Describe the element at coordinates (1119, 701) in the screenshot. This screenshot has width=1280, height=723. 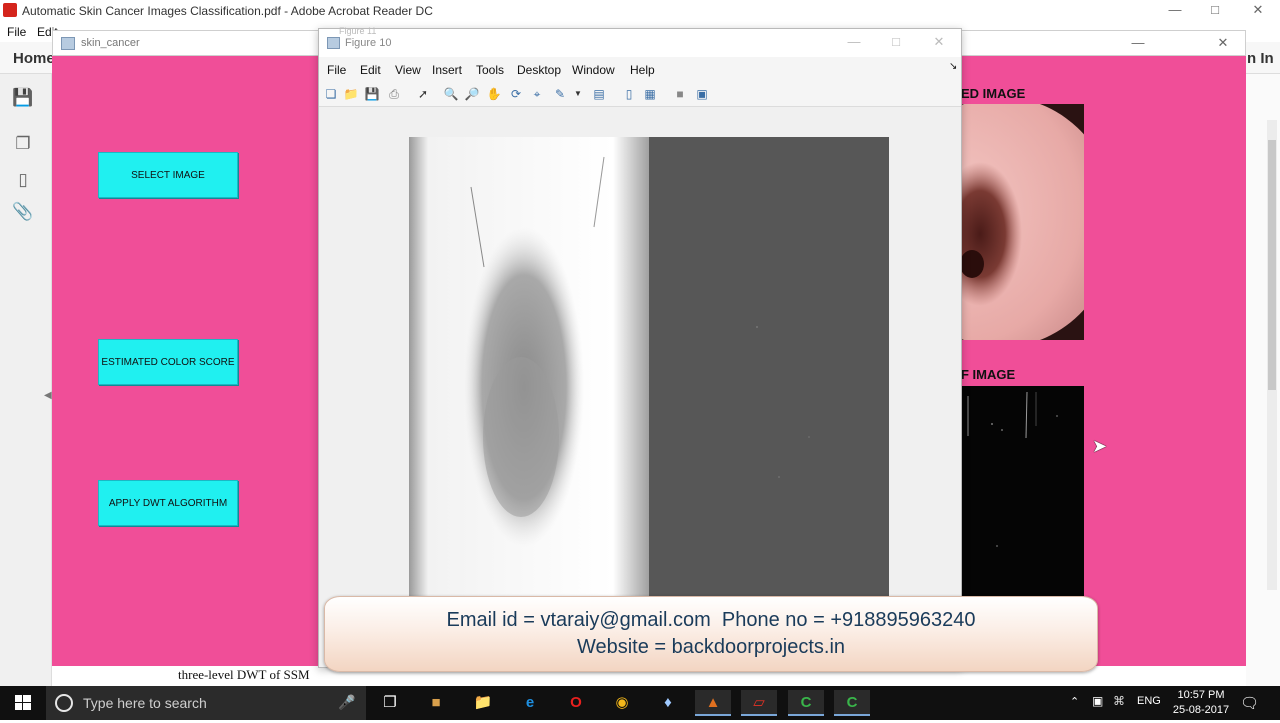
I see `network-icon: ⌘` at that location.